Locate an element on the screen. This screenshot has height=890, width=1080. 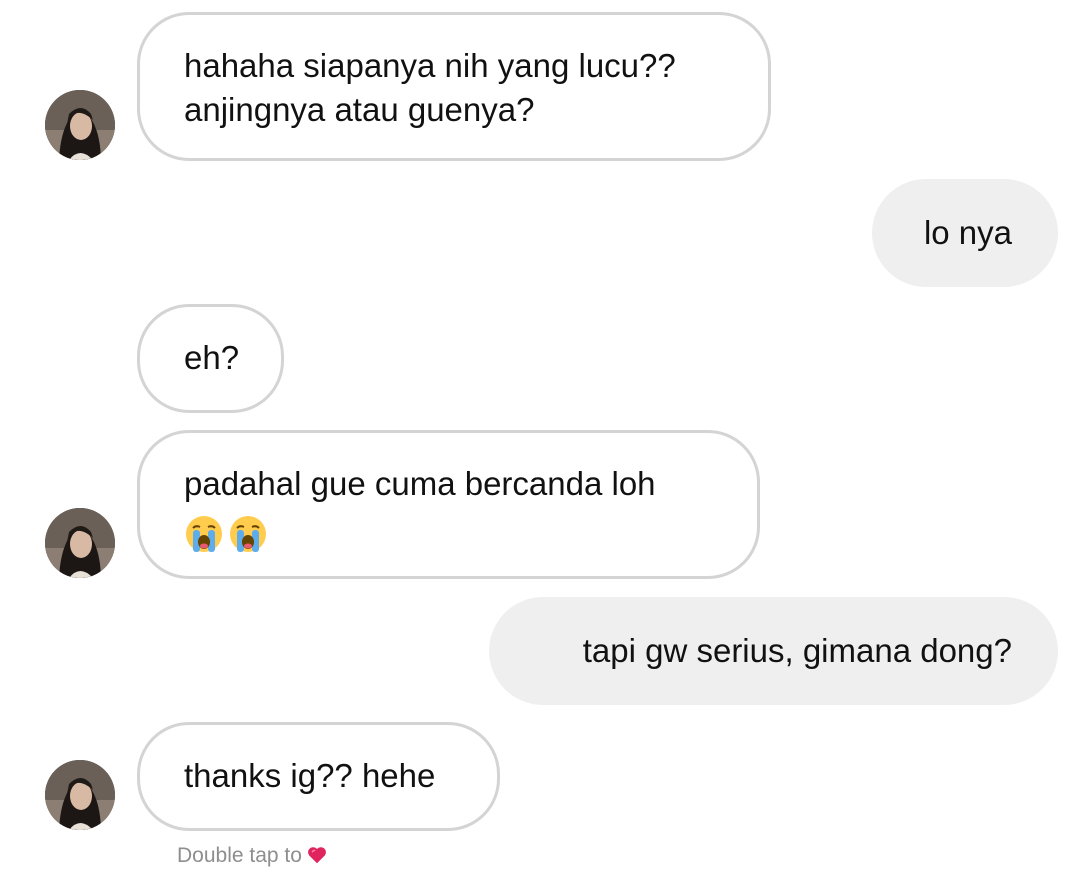
message-text: hahaha siapanya nih yang lucu?? is located at coordinates (430, 65).